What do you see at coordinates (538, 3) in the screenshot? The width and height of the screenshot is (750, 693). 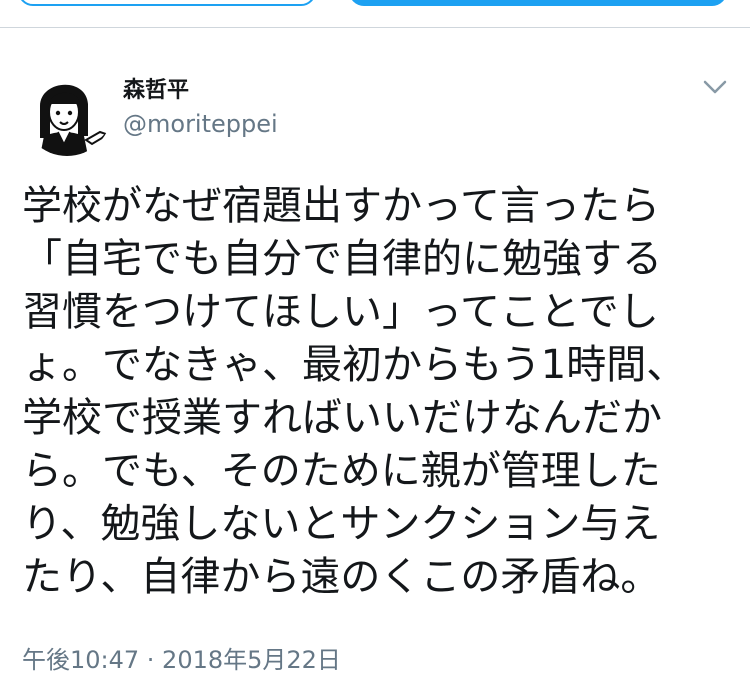 I see `primary-button` at bounding box center [538, 3].